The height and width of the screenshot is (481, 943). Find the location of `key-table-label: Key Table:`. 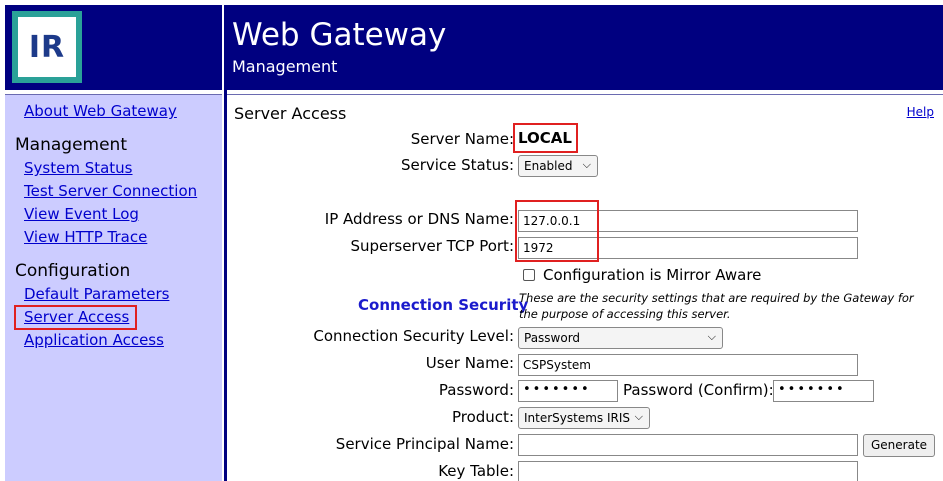

key-table-label: Key Table: is located at coordinates (476, 471).